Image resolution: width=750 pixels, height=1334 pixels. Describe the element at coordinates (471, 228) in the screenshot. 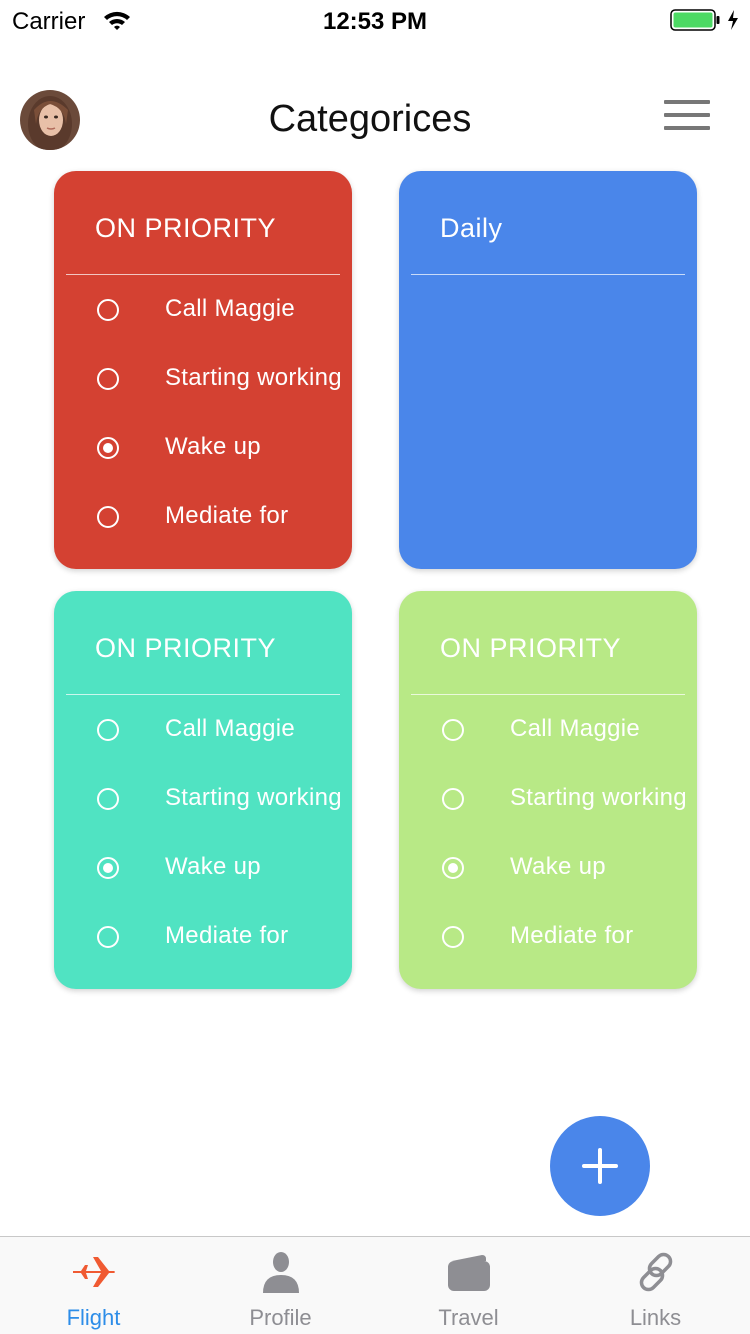

I see `card-title: Daily` at that location.